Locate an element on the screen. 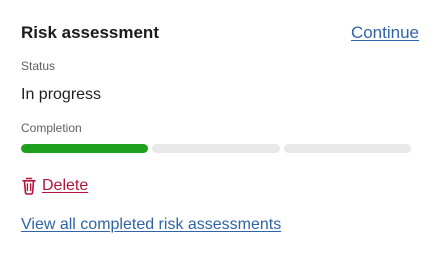 The height and width of the screenshot is (260, 442). view-all-completed-link: View all completed risk assessments is located at coordinates (151, 225).